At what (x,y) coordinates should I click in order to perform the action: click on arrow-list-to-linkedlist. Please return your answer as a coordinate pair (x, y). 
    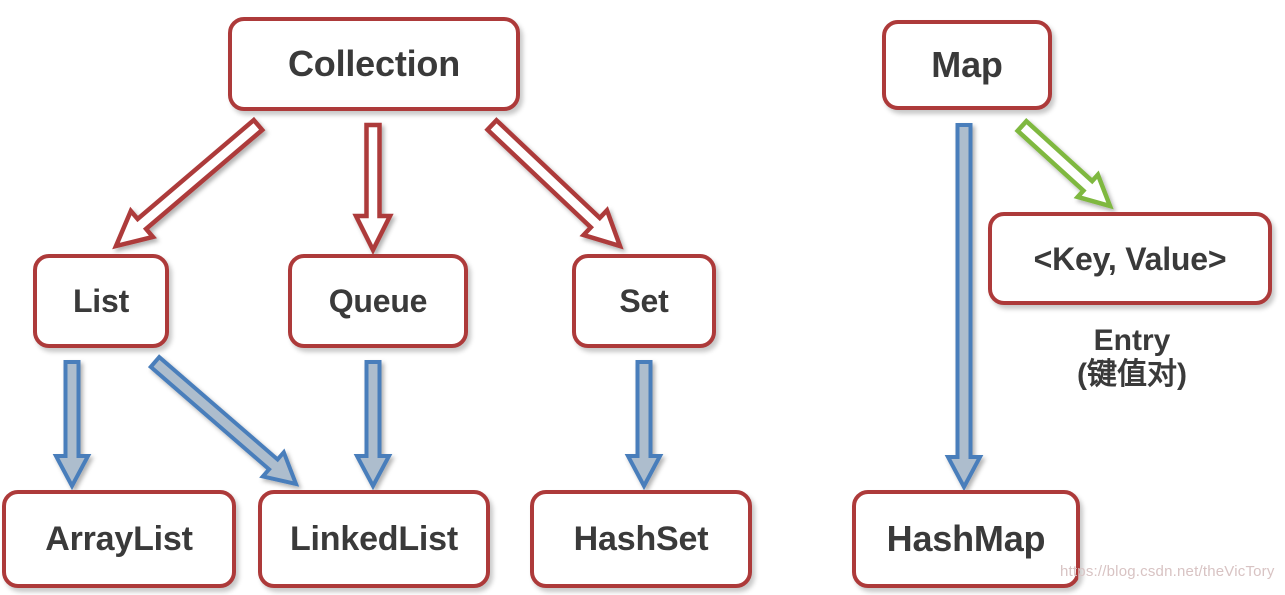
    Looking at the image, I should click on (223, 420).